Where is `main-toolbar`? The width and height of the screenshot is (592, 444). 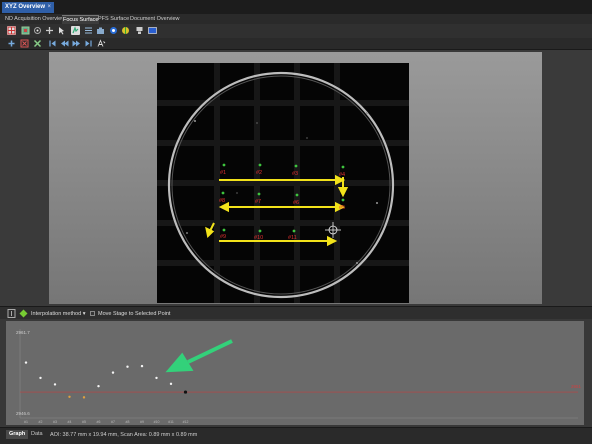 main-toolbar is located at coordinates (296, 31).